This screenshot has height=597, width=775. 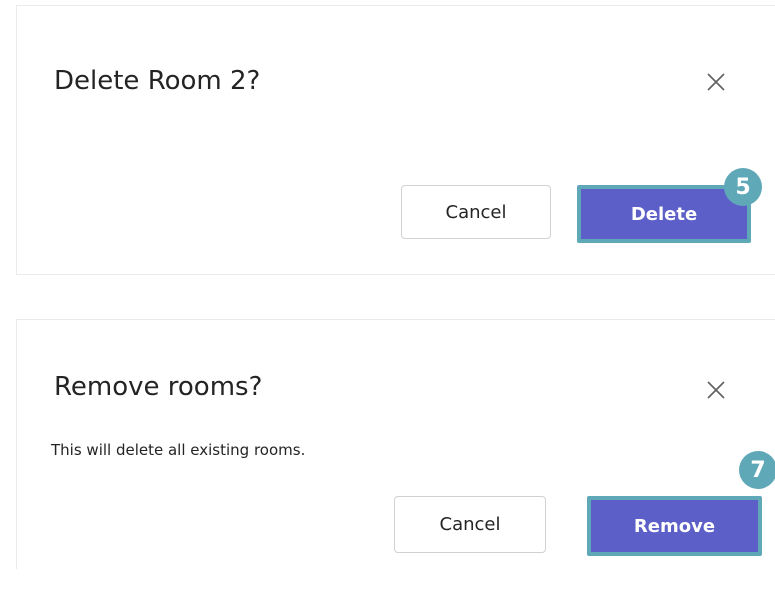 I want to click on dialog-title: Delete Room 2?, so click(x=157, y=81).